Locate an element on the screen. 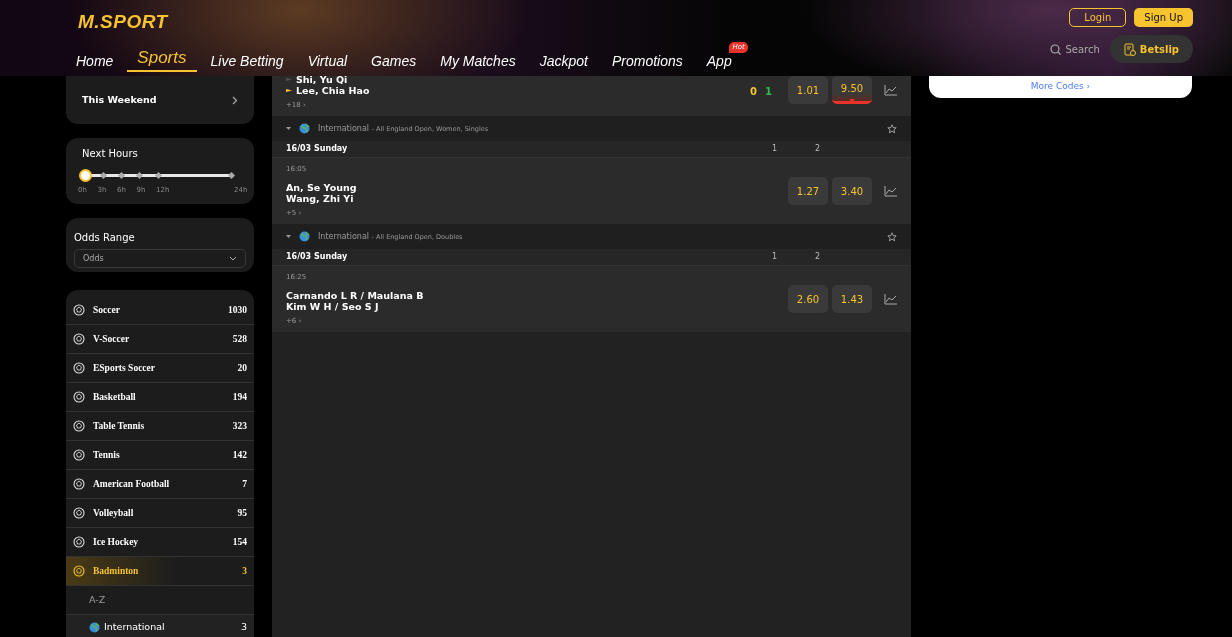 The image size is (1232, 637). sport-item: American Football 7 is located at coordinates (160, 484).